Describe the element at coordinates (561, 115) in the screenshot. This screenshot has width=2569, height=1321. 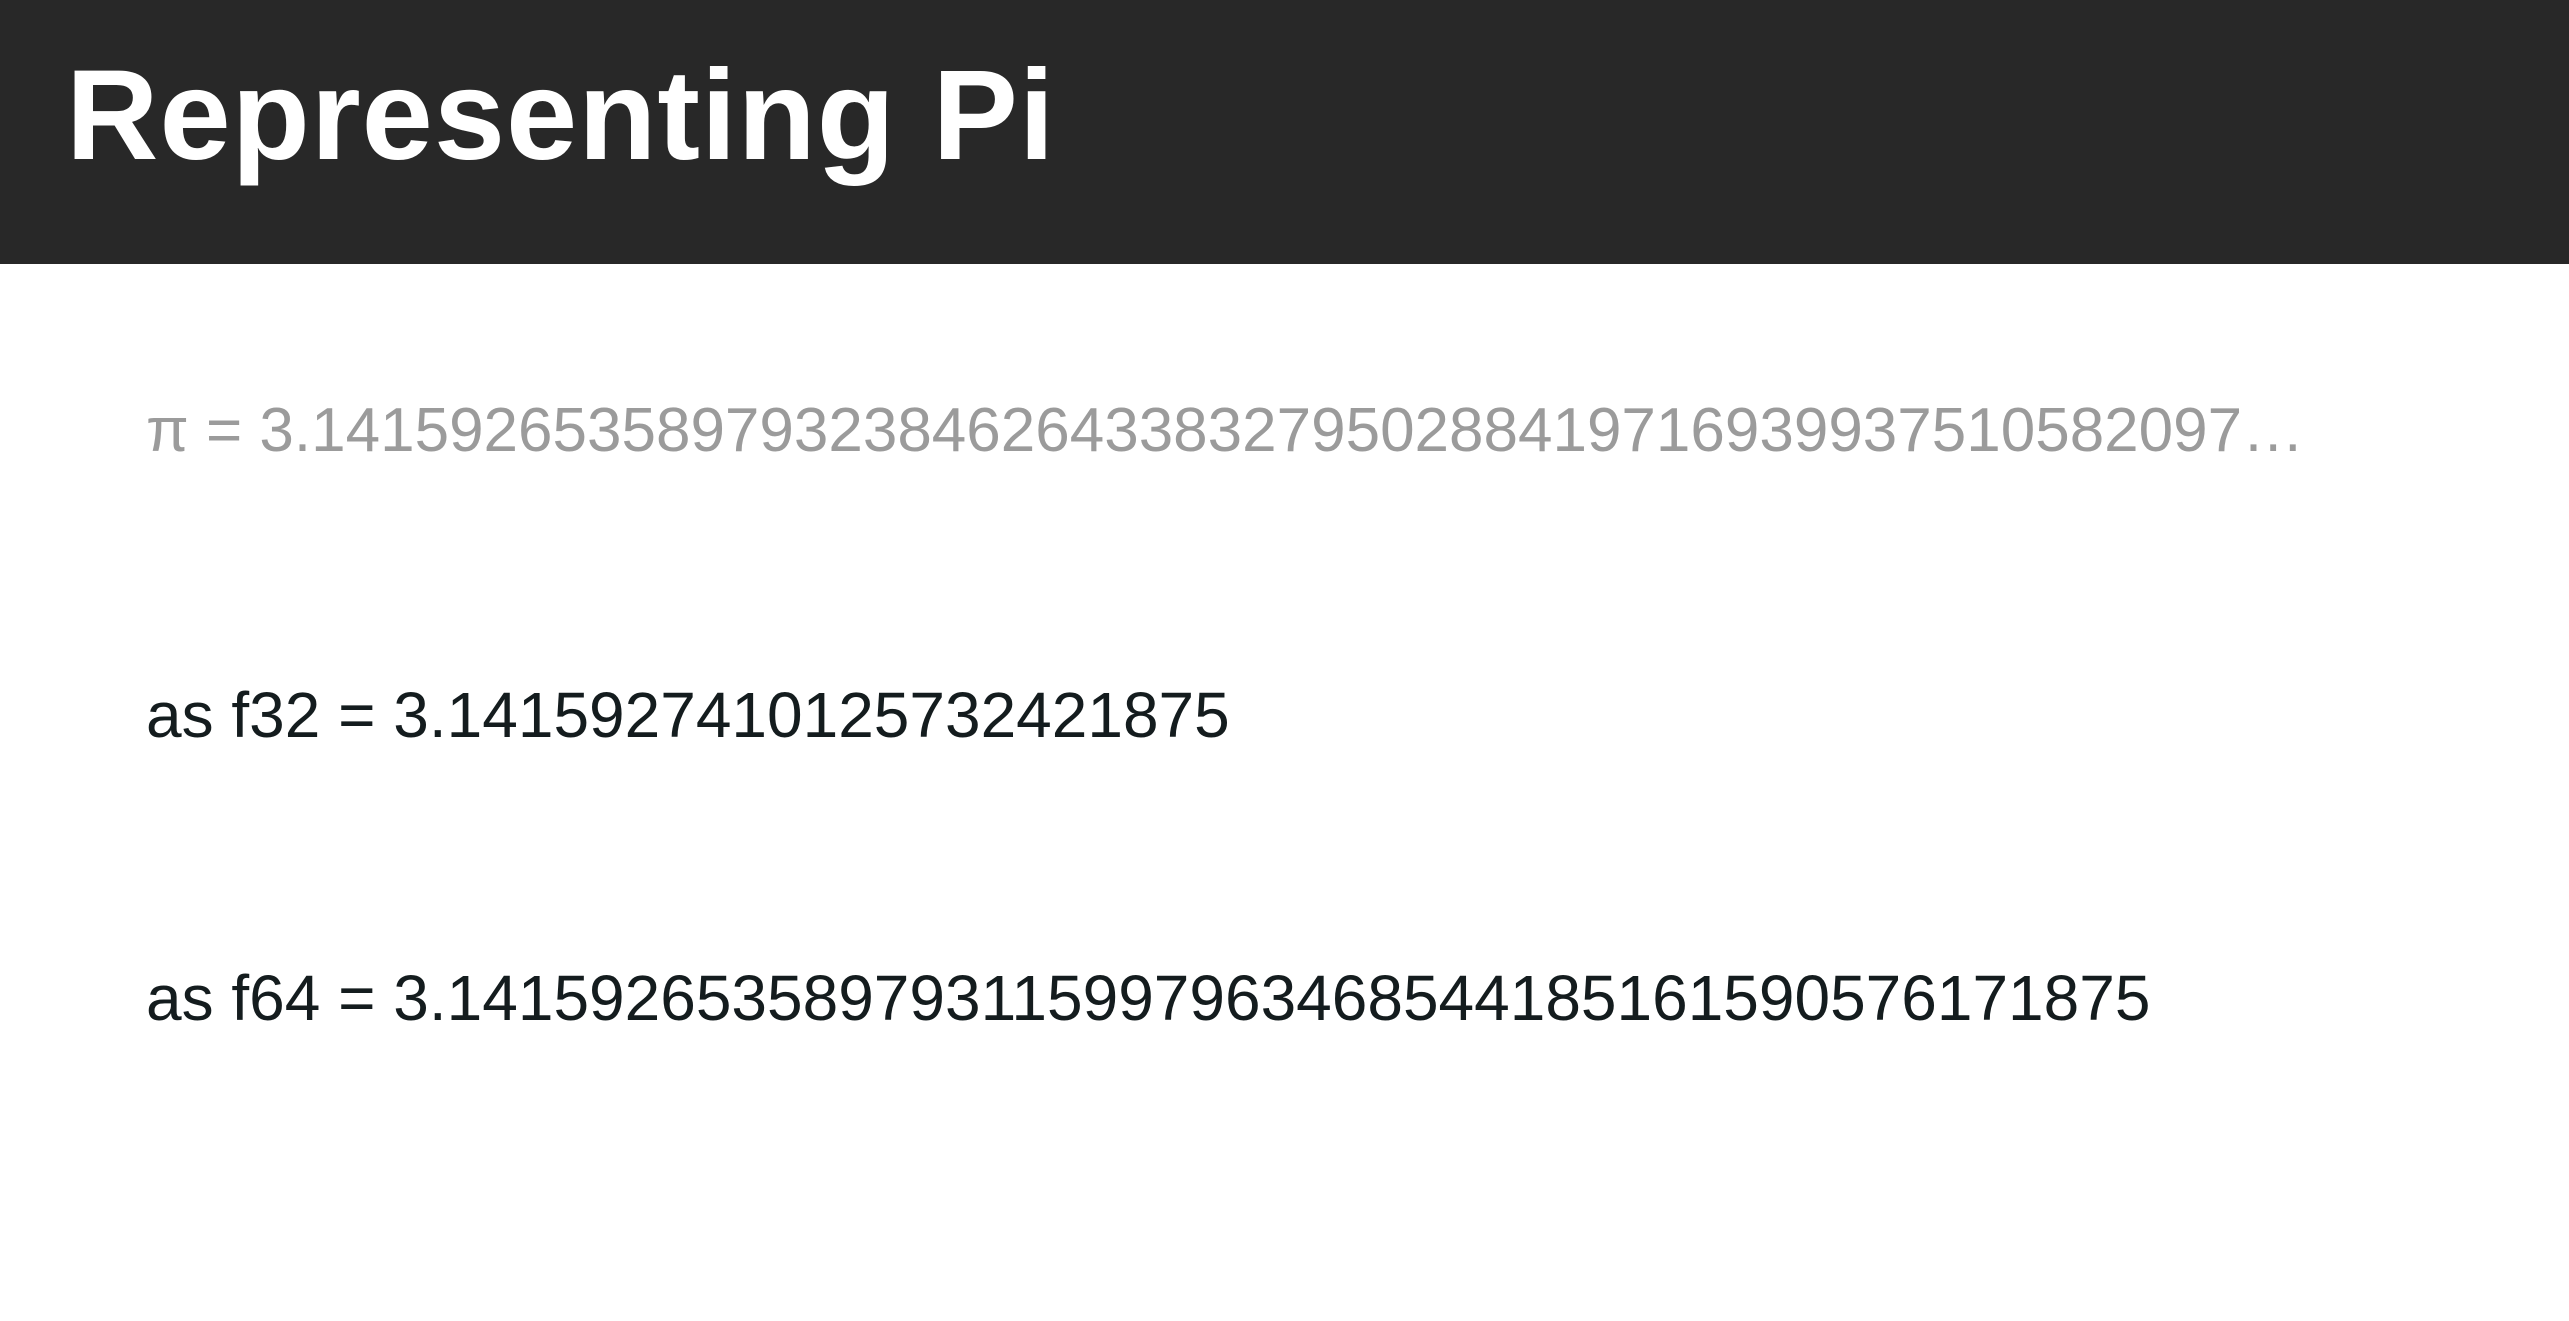
I see `slide-title: Representing Pi` at that location.